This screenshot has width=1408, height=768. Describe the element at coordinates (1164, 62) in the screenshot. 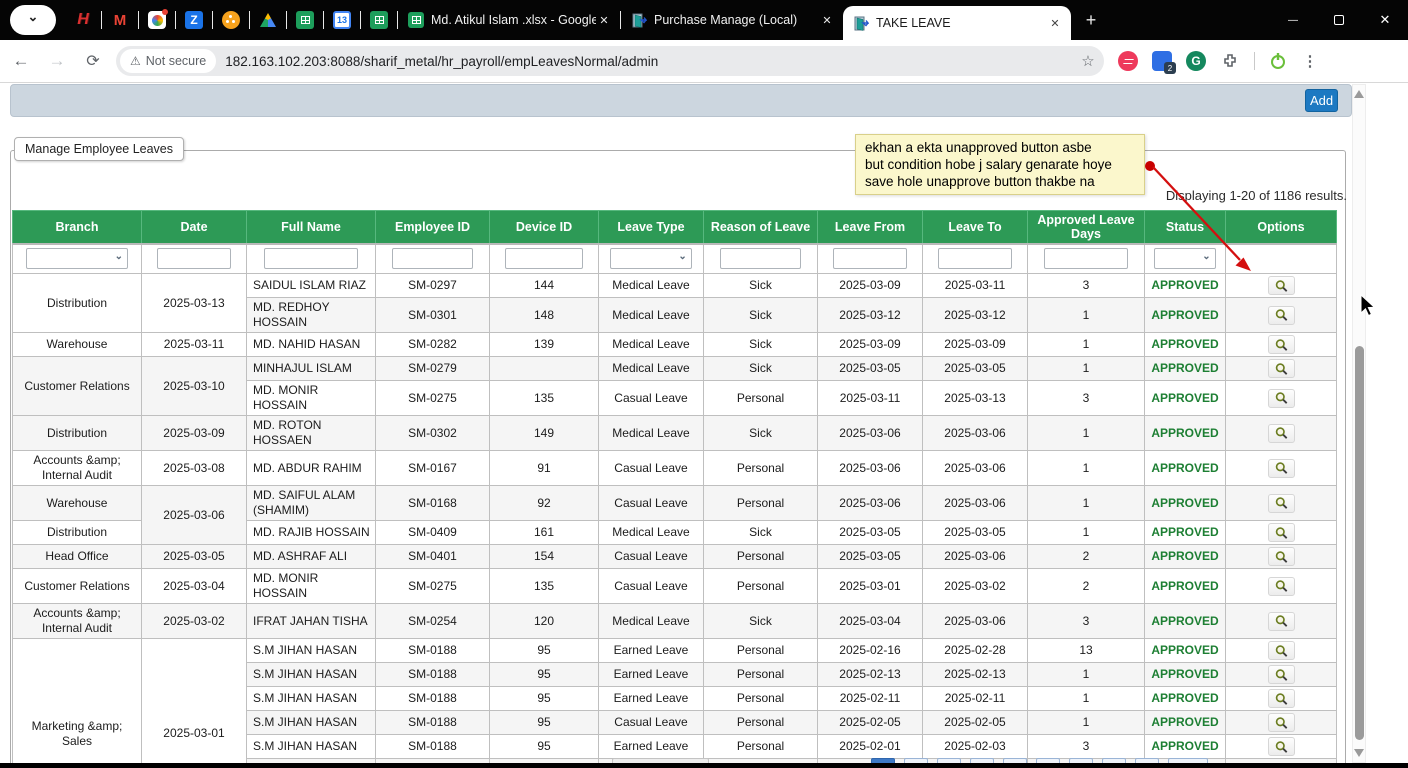

I see `extension-blue-icon: 2` at that location.